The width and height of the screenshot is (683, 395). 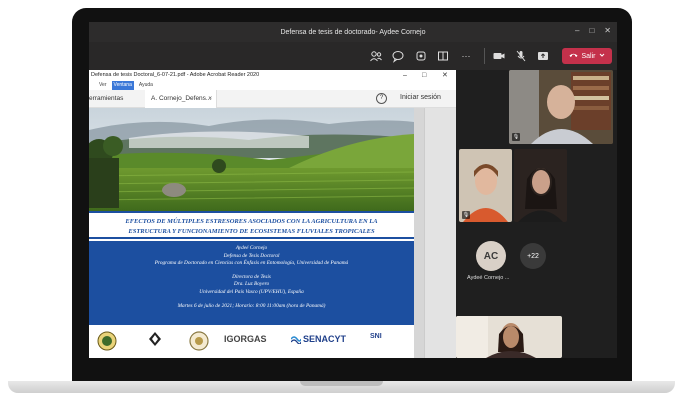 What do you see at coordinates (421, 56) in the screenshot?
I see `reactions-icon` at bounding box center [421, 56].